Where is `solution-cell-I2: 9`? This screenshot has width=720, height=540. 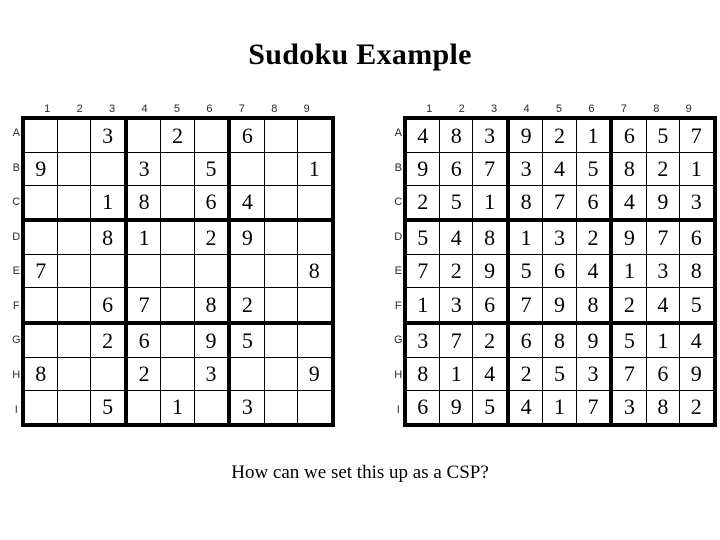 solution-cell-I2: 9 is located at coordinates (456, 407).